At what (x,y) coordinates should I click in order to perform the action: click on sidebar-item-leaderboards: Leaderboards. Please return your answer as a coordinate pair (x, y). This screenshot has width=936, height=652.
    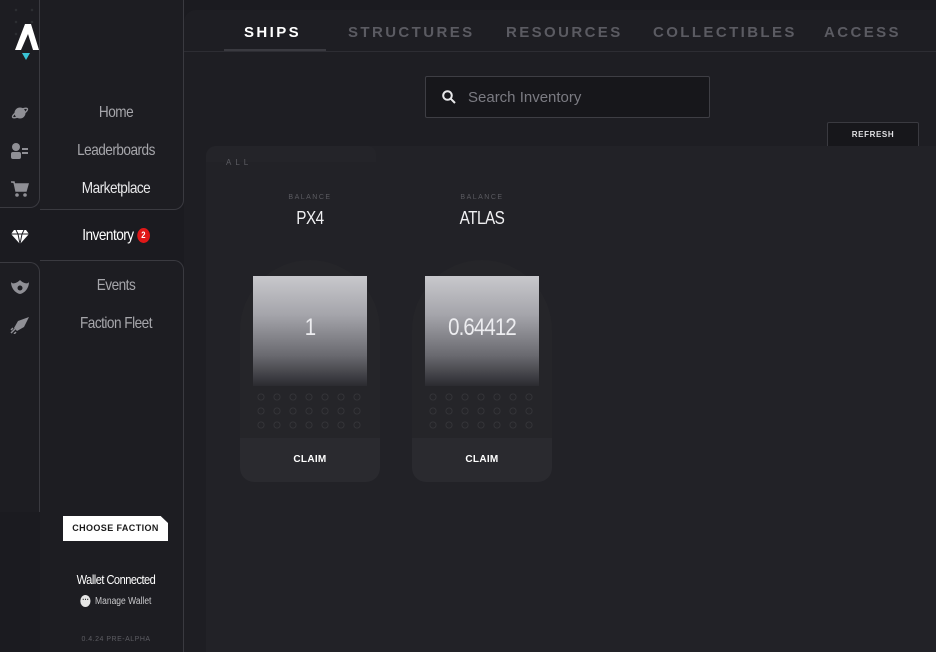
    Looking at the image, I should click on (115, 151).